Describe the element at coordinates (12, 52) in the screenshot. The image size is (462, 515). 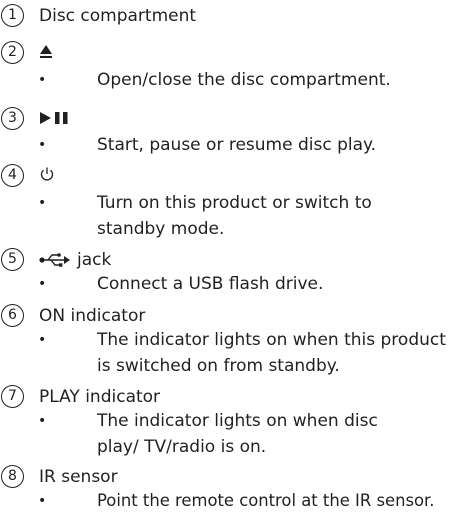
I see `item-number: 2` at that location.